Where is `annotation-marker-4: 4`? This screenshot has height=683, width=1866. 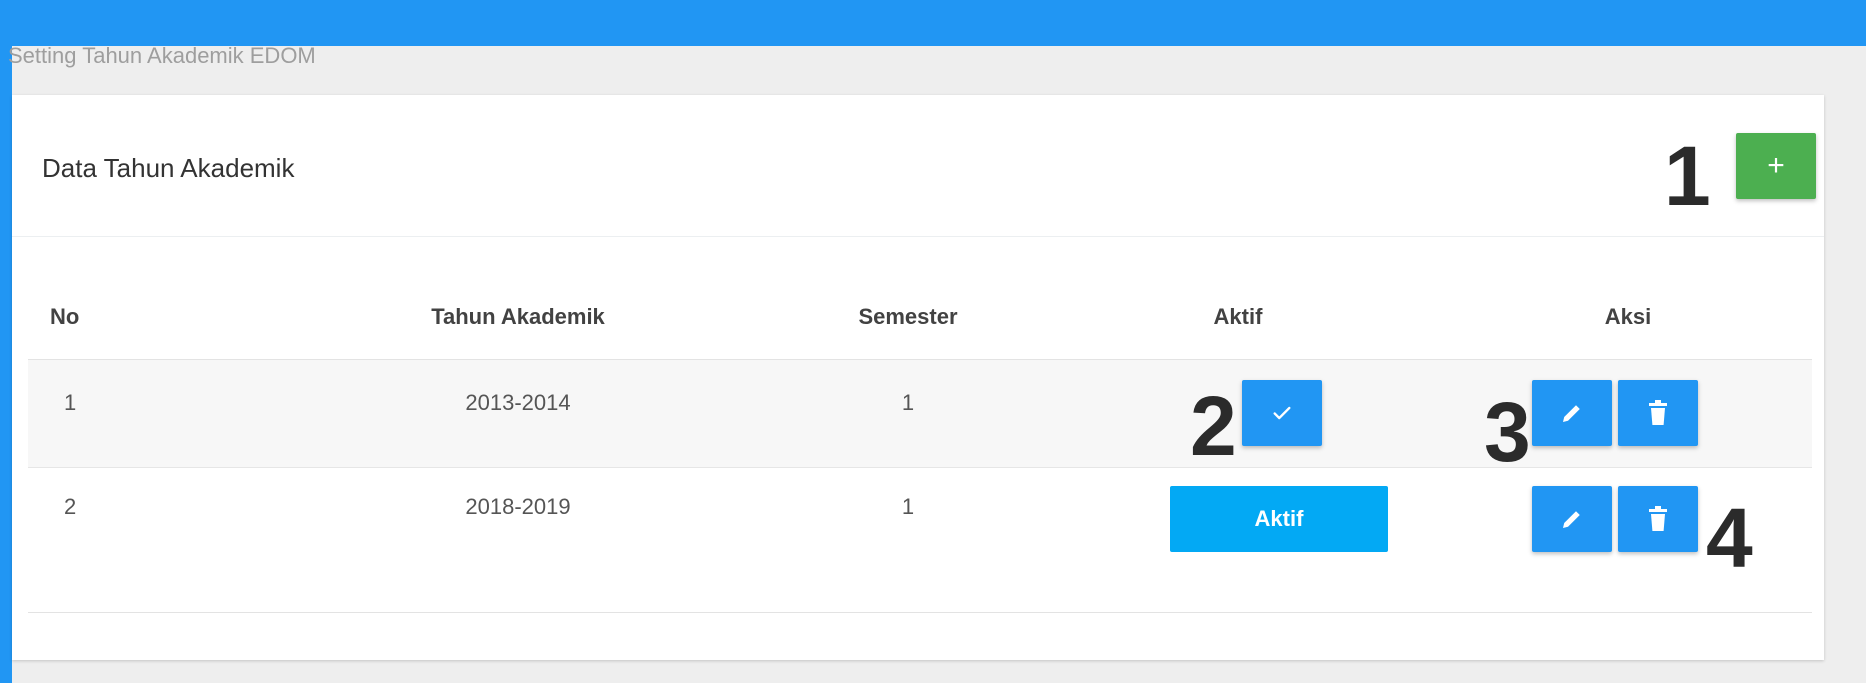
annotation-marker-4: 4 is located at coordinates (1729, 538).